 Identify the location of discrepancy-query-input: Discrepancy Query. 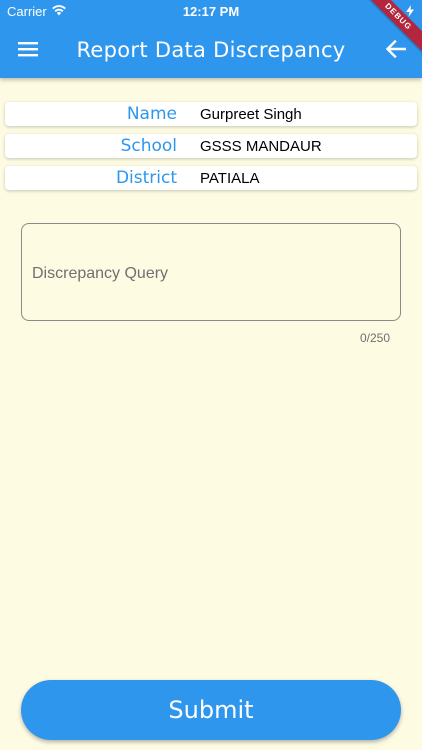
(211, 272).